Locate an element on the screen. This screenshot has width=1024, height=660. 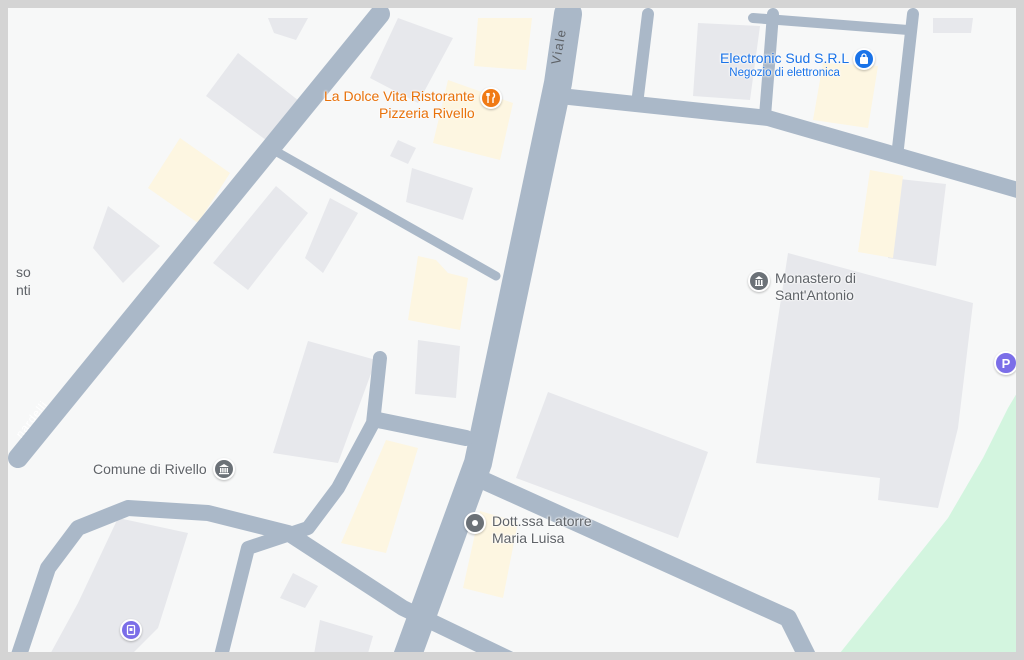
shop-category: Negozio di elettronica is located at coordinates (784, 73).